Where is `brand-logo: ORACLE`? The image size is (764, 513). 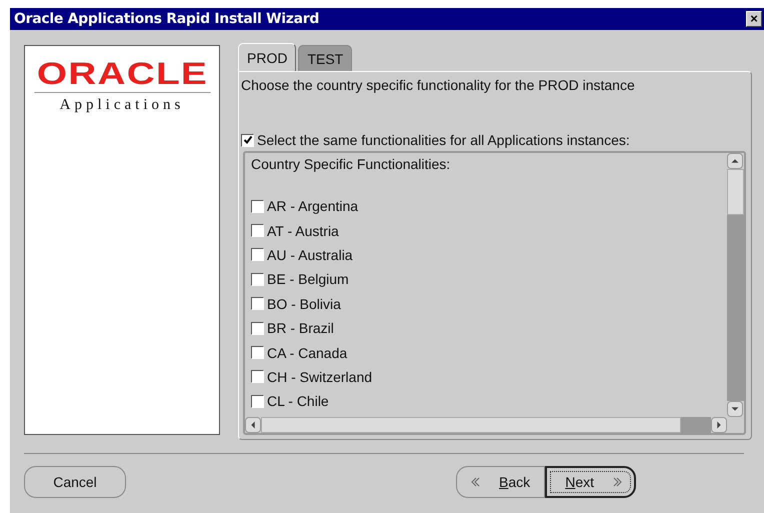 brand-logo: ORACLE is located at coordinates (122, 75).